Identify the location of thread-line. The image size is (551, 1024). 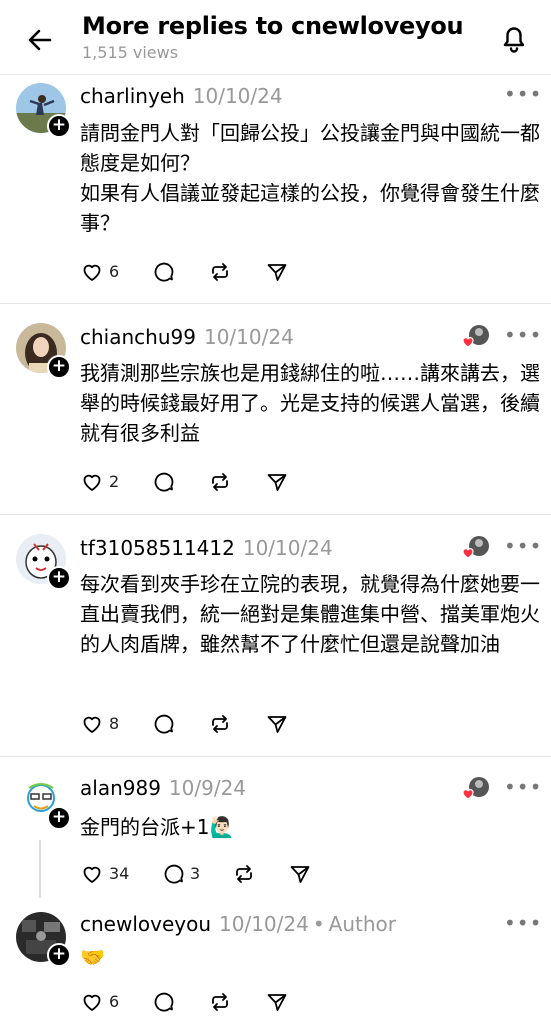
(40, 869).